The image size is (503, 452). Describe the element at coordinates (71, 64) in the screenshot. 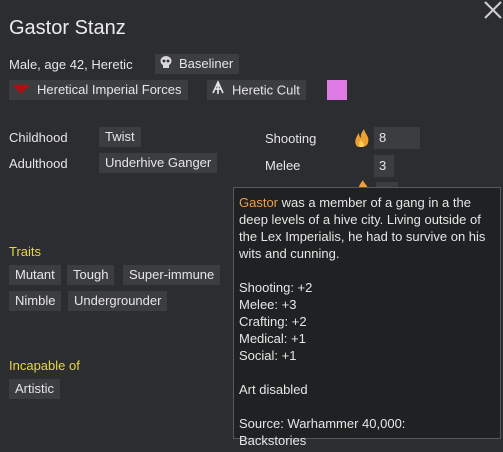

I see `pawn-description: Male, age 42, Heretic` at that location.